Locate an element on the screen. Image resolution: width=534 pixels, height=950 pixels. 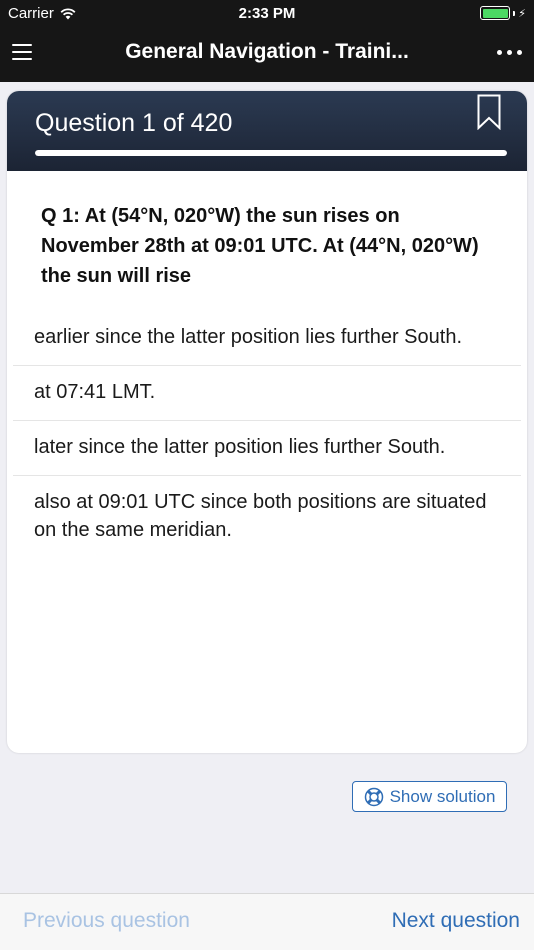
bookmark-icon is located at coordinates (489, 112).